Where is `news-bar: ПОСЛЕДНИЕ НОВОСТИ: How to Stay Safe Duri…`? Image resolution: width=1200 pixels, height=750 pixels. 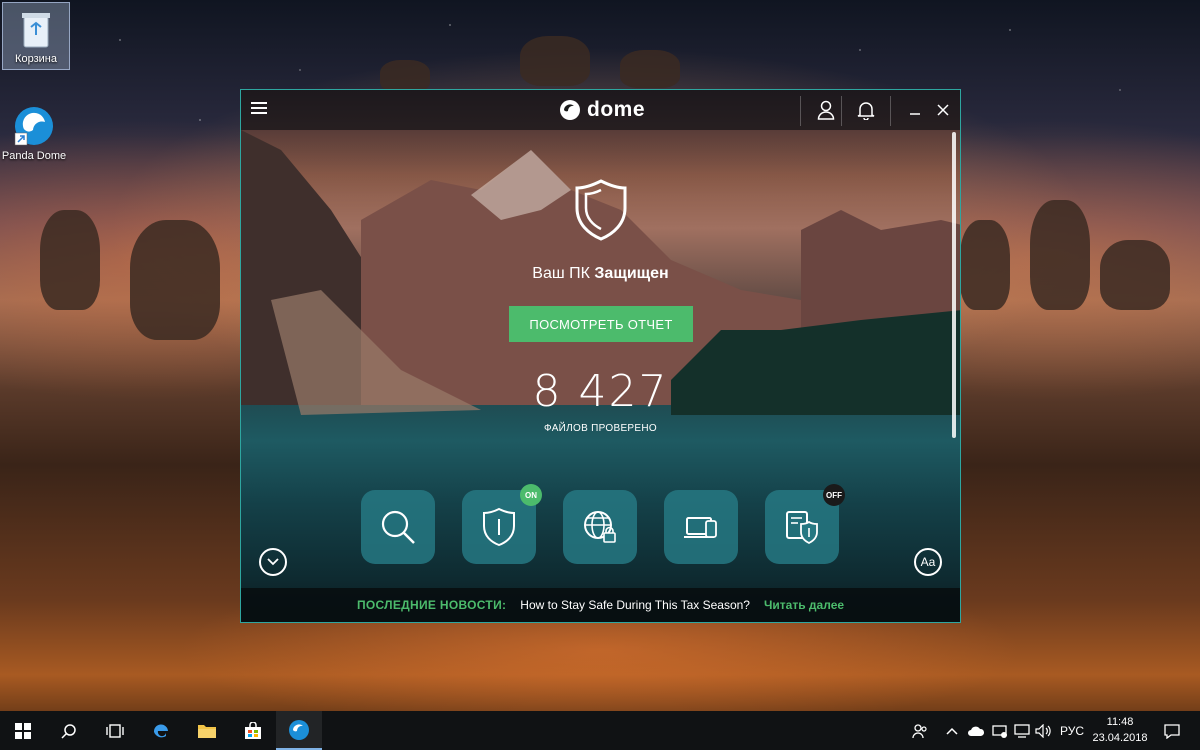
news-bar: ПОСЛЕДНИЕ НОВОСТИ: How to Stay Safe Duri… is located at coordinates (600, 605).